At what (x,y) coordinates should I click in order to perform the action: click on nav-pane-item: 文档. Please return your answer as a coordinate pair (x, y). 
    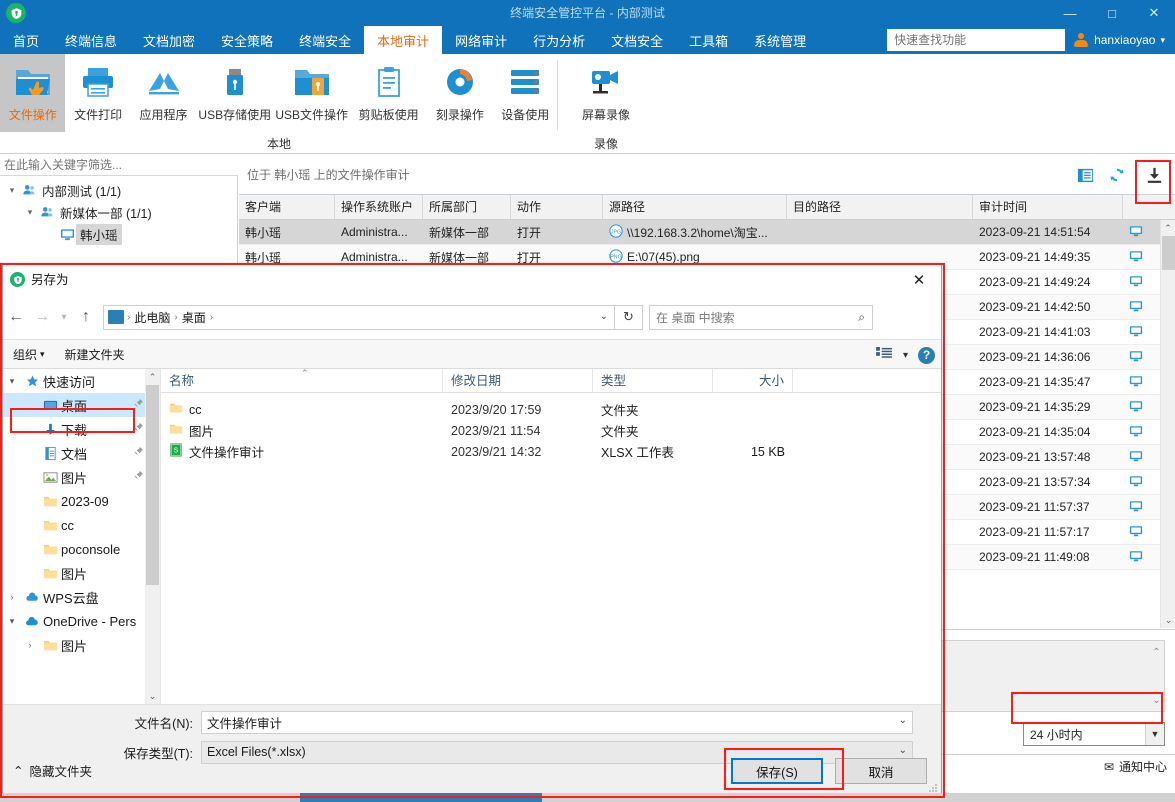
    Looking at the image, I should click on (81, 453).